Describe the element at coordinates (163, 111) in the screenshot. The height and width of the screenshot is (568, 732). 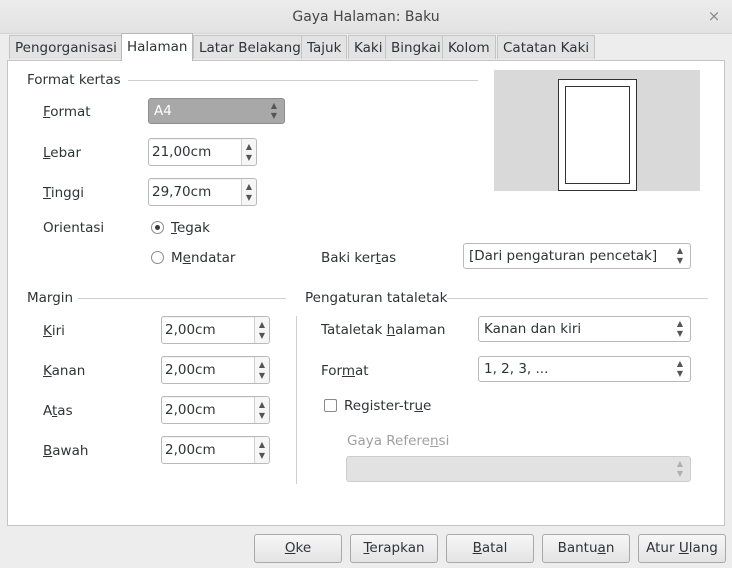
I see `format-value: A4` at that location.